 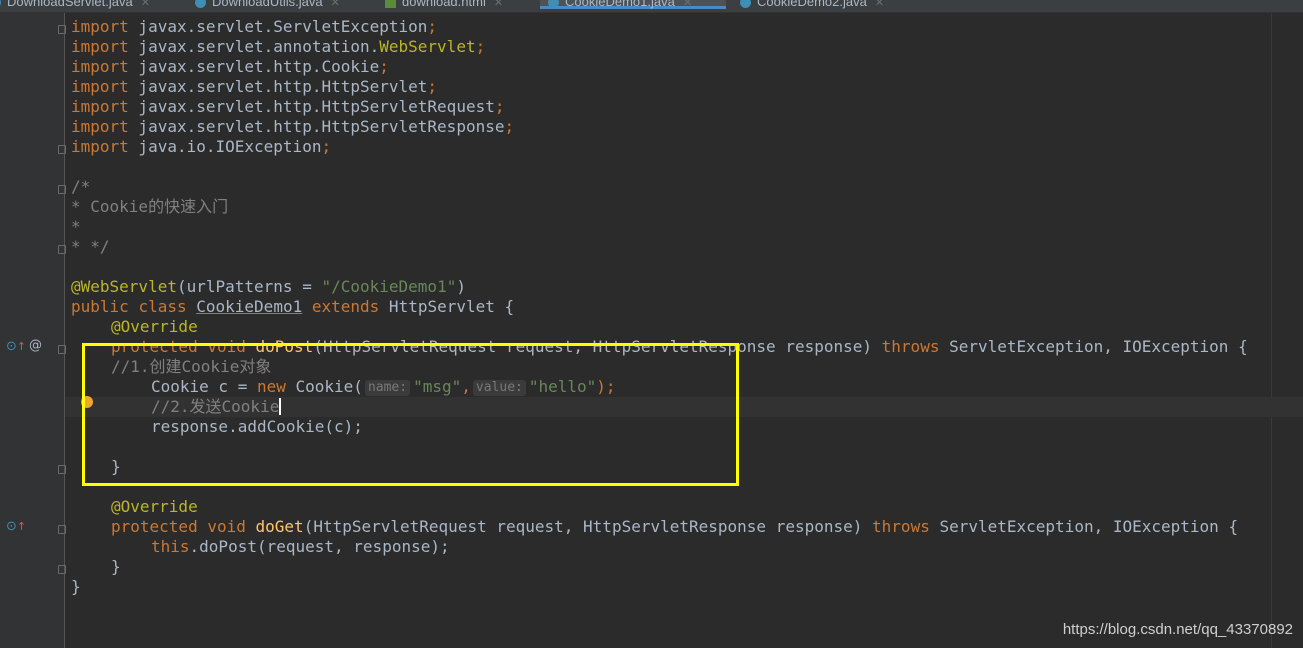 What do you see at coordinates (254, 26) in the screenshot?
I see `import-line: import javax.servlet.ServletException;` at bounding box center [254, 26].